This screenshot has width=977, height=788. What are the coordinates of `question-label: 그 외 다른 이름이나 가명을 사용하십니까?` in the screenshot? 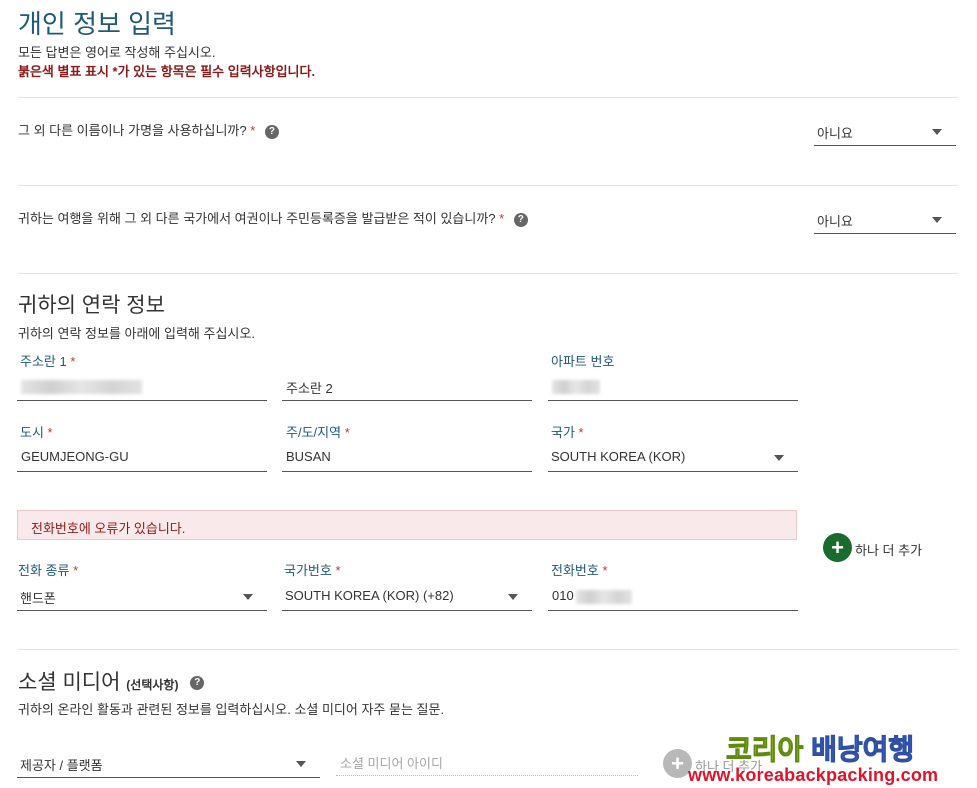 It's located at (132, 130).